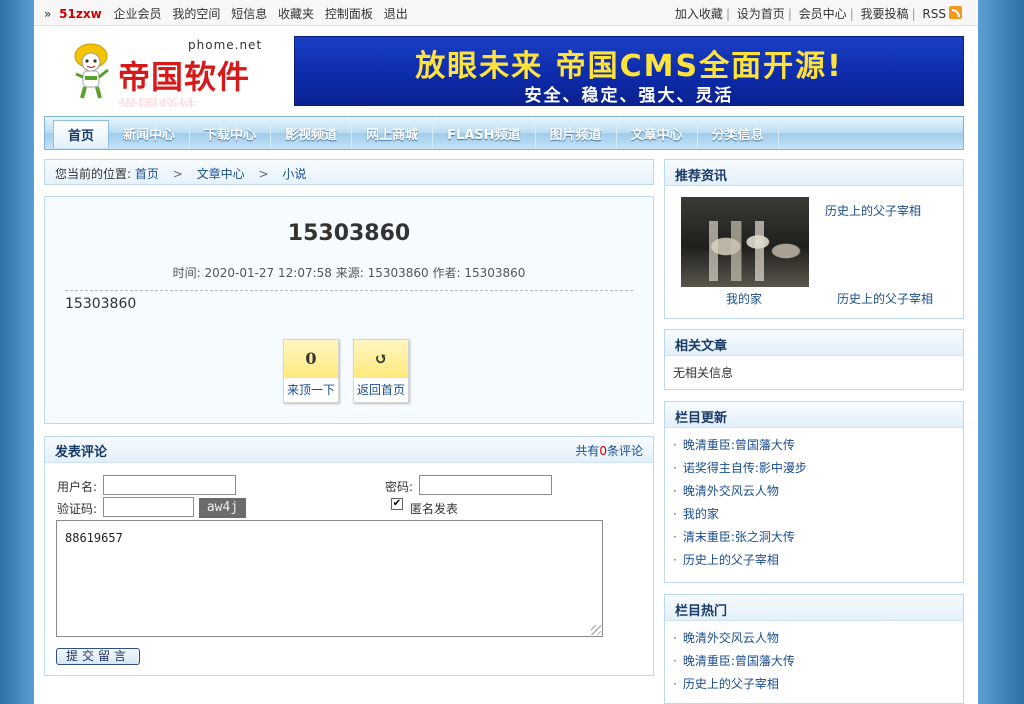  What do you see at coordinates (349, 14) in the screenshot?
I see `control-panel-link: 控制面板` at bounding box center [349, 14].